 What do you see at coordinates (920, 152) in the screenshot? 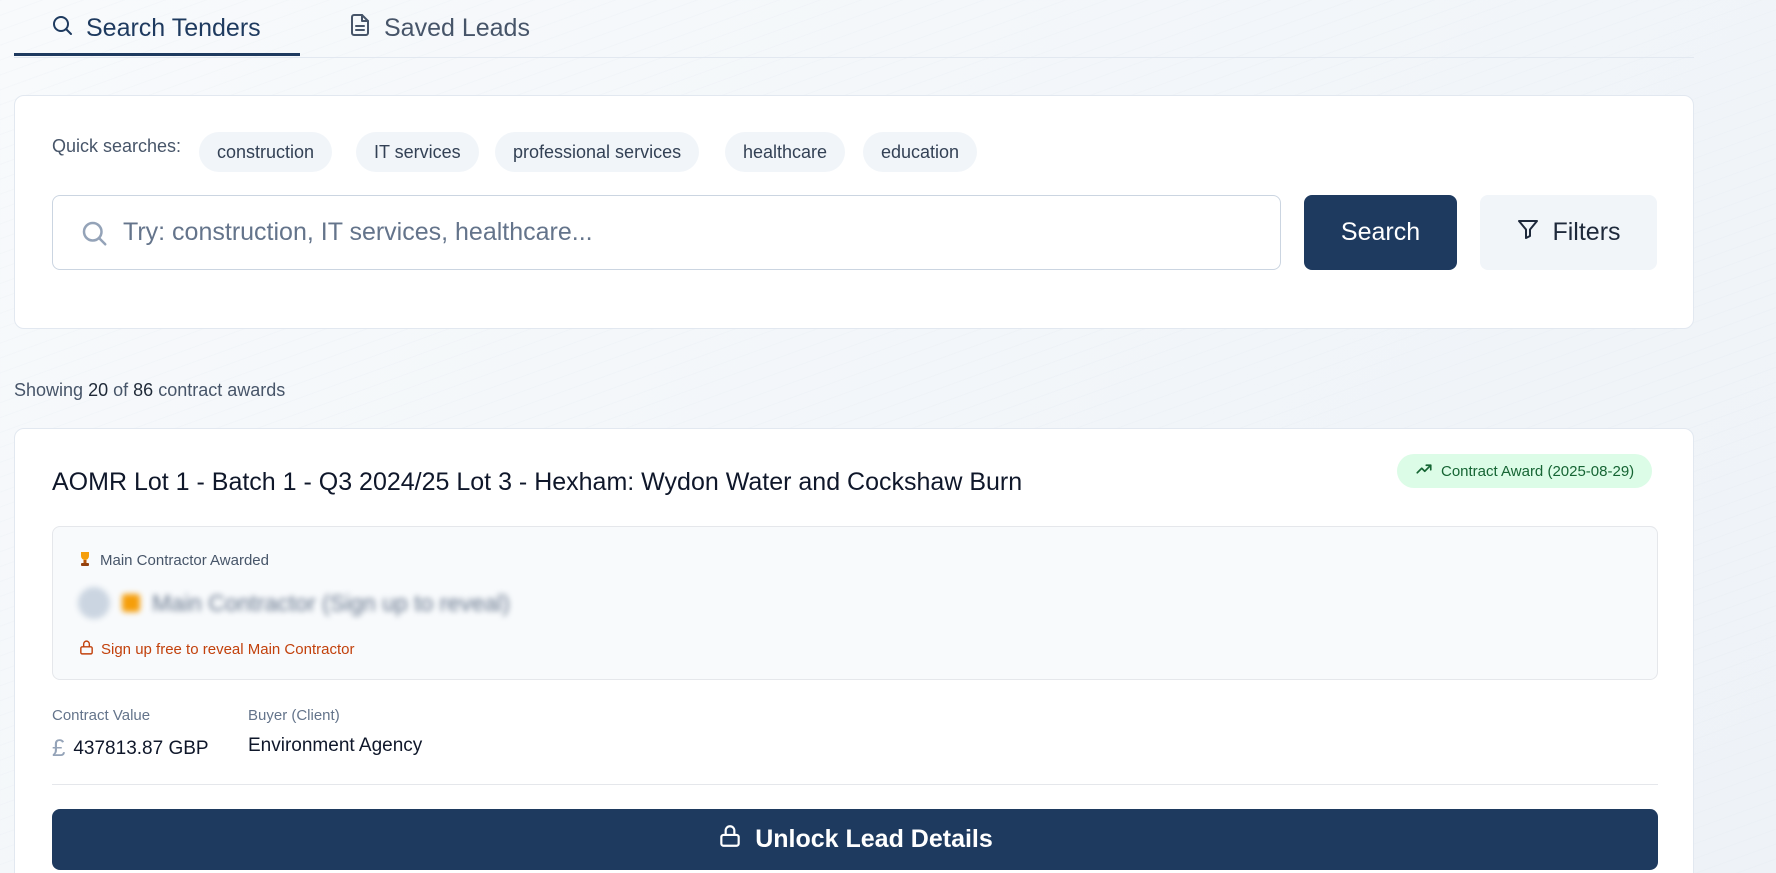
I see `quick-chip-education: education` at bounding box center [920, 152].